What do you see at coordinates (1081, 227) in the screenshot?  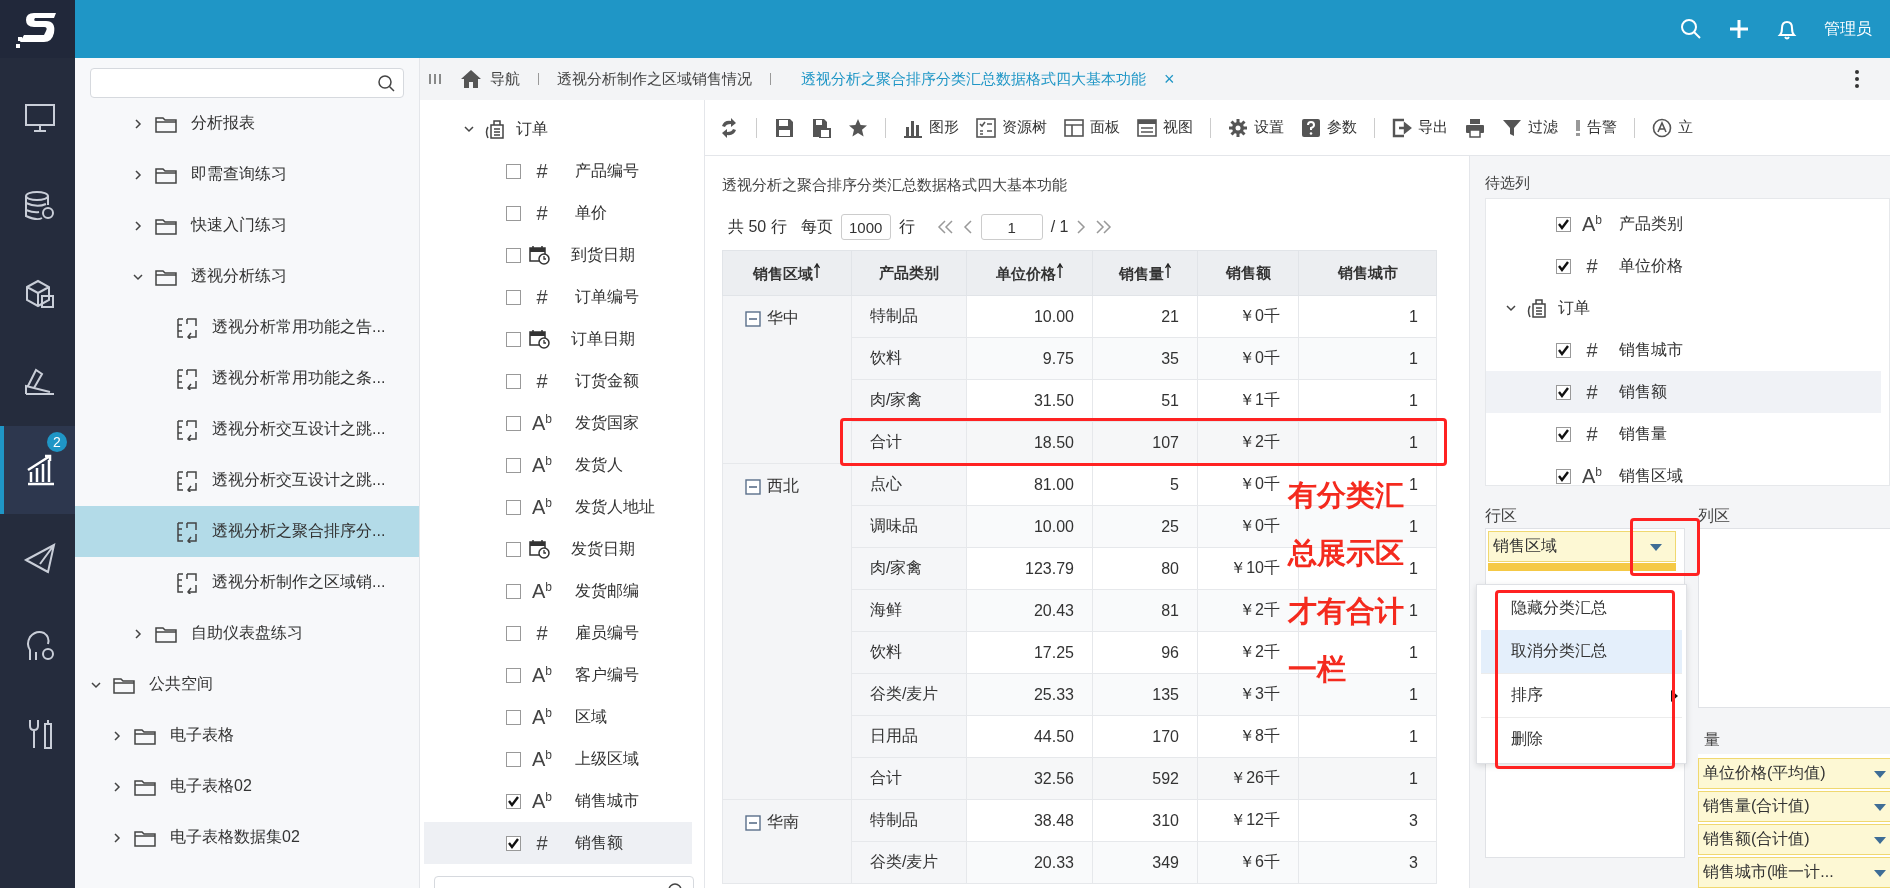 I see `next-page-icon` at bounding box center [1081, 227].